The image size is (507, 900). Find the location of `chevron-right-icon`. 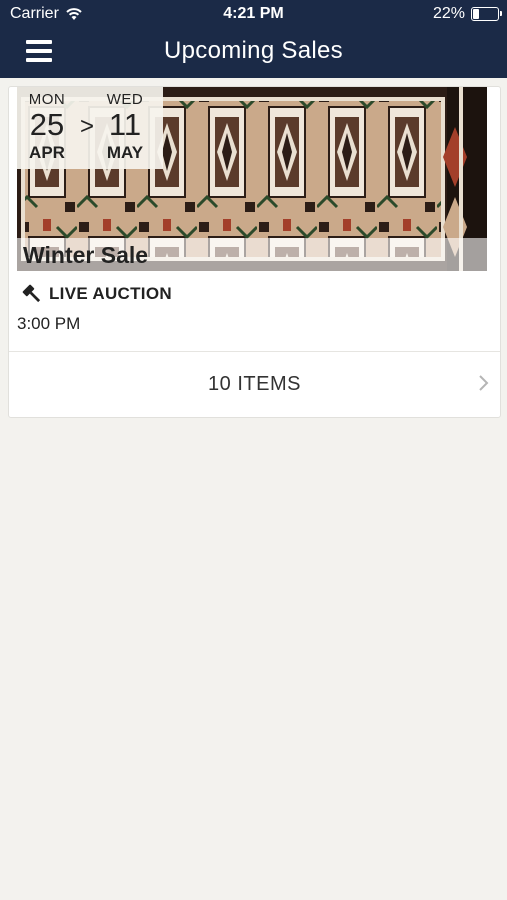

chevron-right-icon is located at coordinates (484, 383).